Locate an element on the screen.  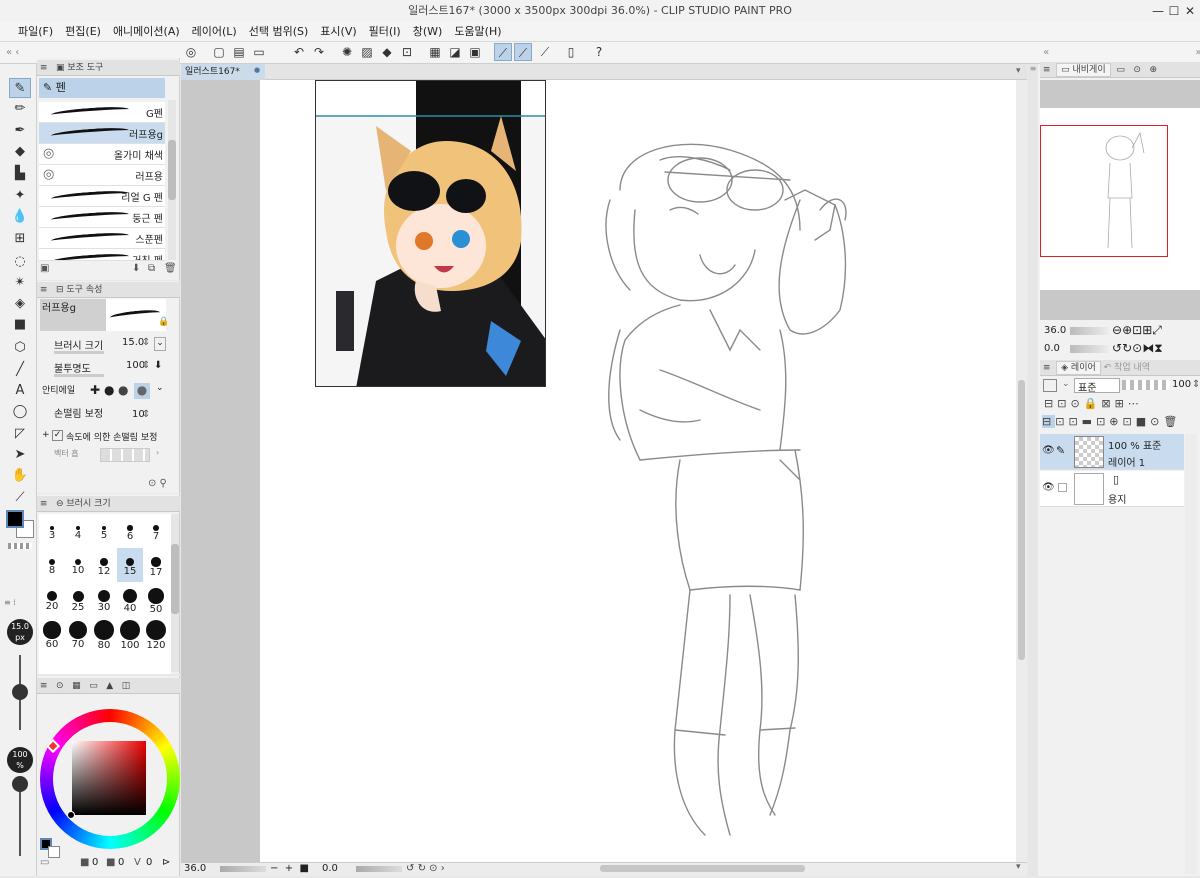
subtool-item: 둥근 펜 is located at coordinates (102, 217).